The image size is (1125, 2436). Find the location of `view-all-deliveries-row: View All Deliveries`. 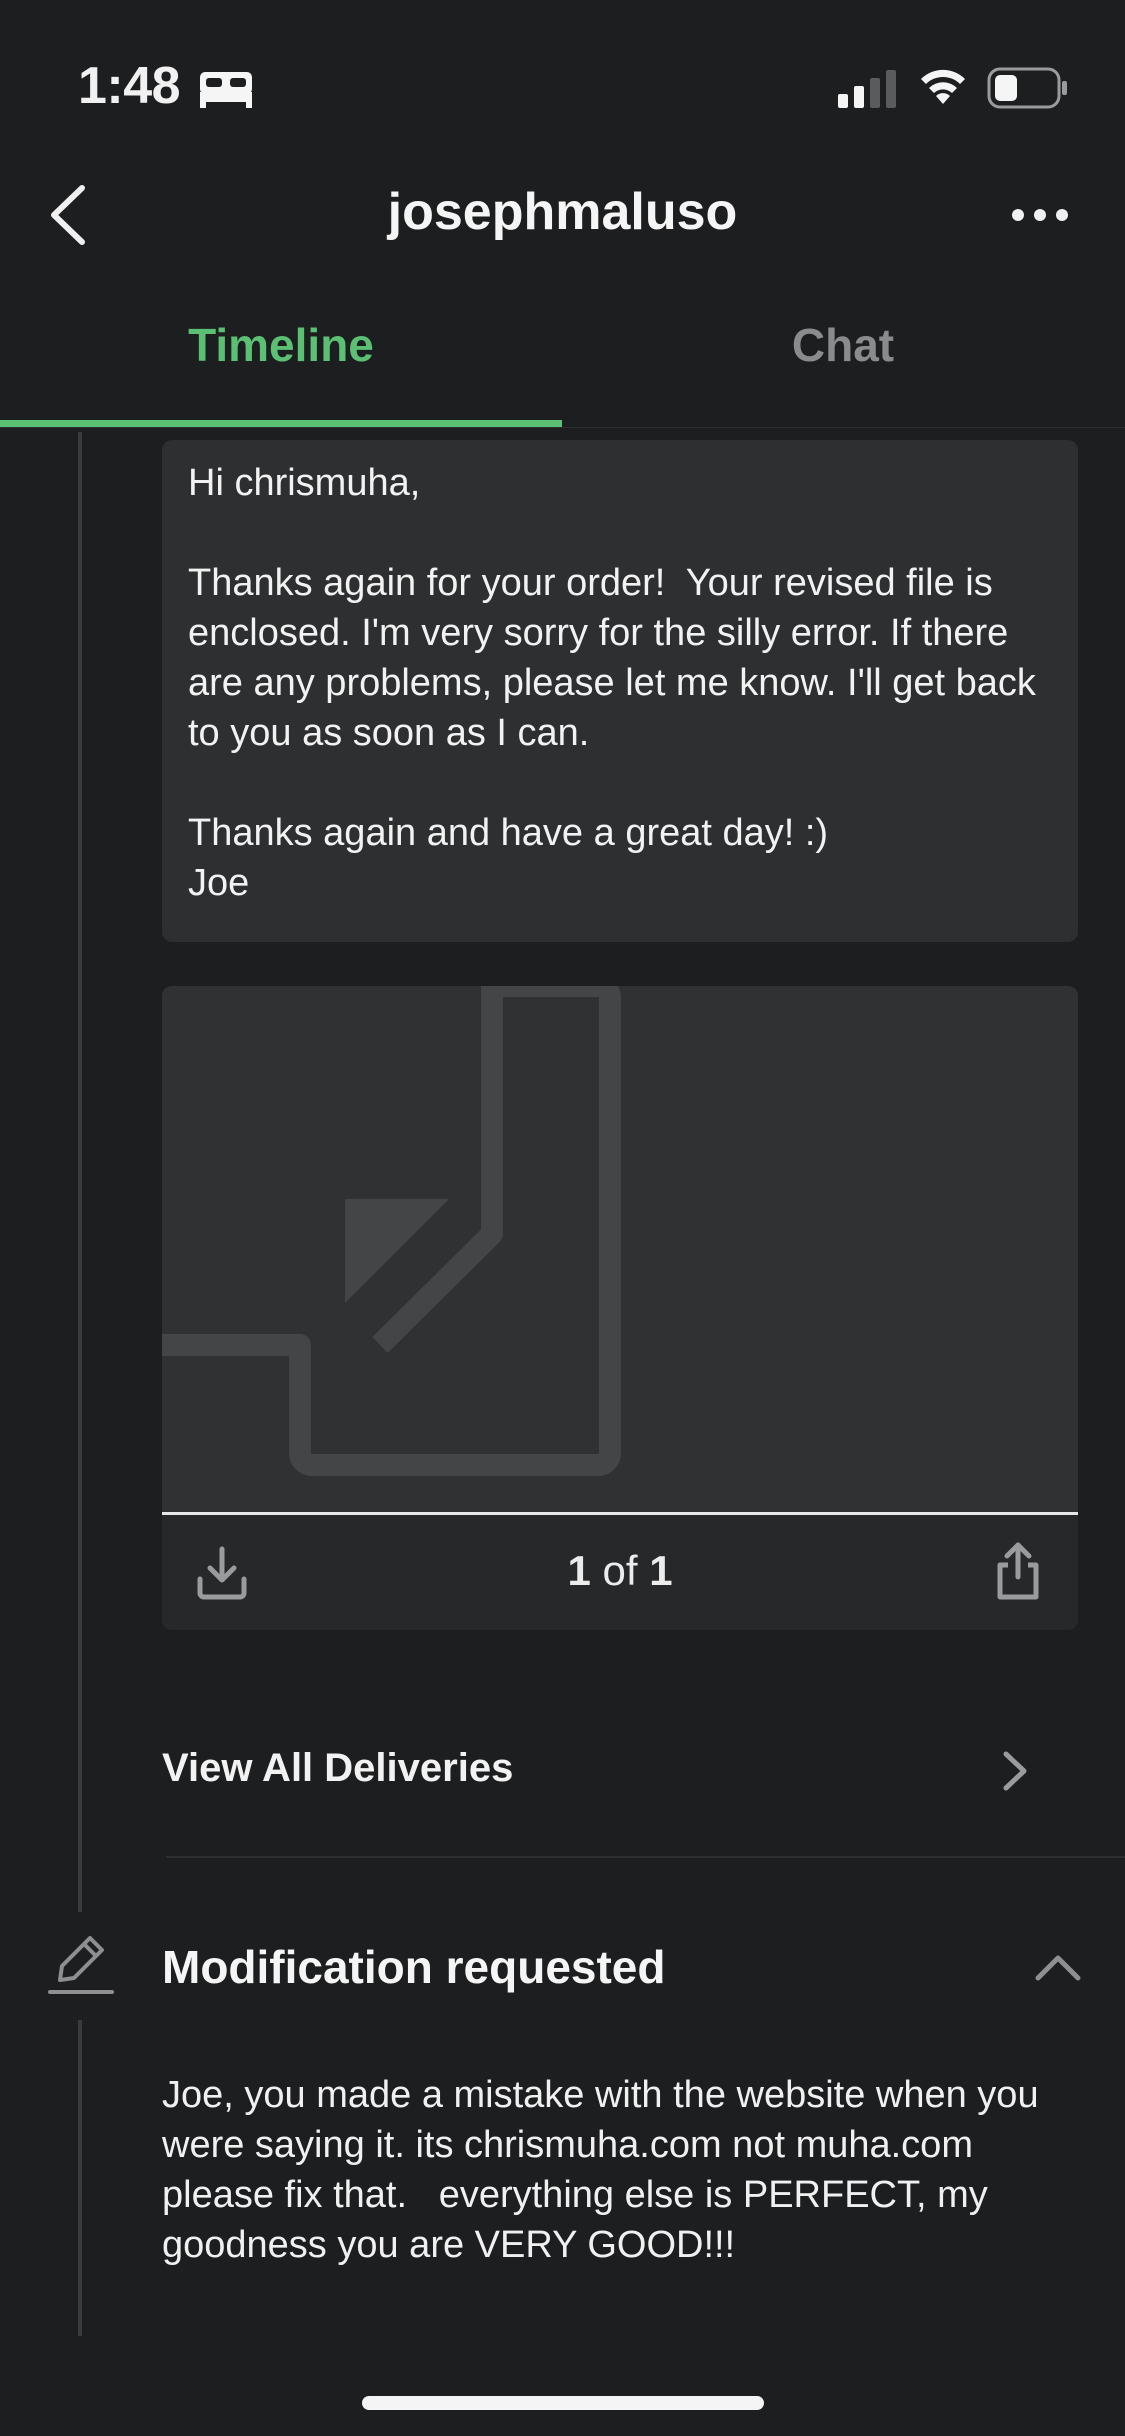

view-all-deliveries-row: View All Deliveries is located at coordinates (602, 1770).